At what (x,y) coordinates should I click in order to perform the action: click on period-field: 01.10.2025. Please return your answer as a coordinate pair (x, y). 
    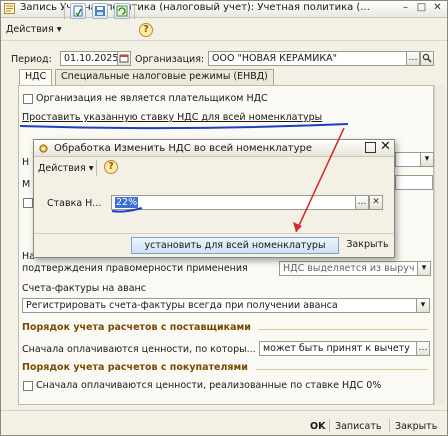
    Looking at the image, I should click on (89, 58).